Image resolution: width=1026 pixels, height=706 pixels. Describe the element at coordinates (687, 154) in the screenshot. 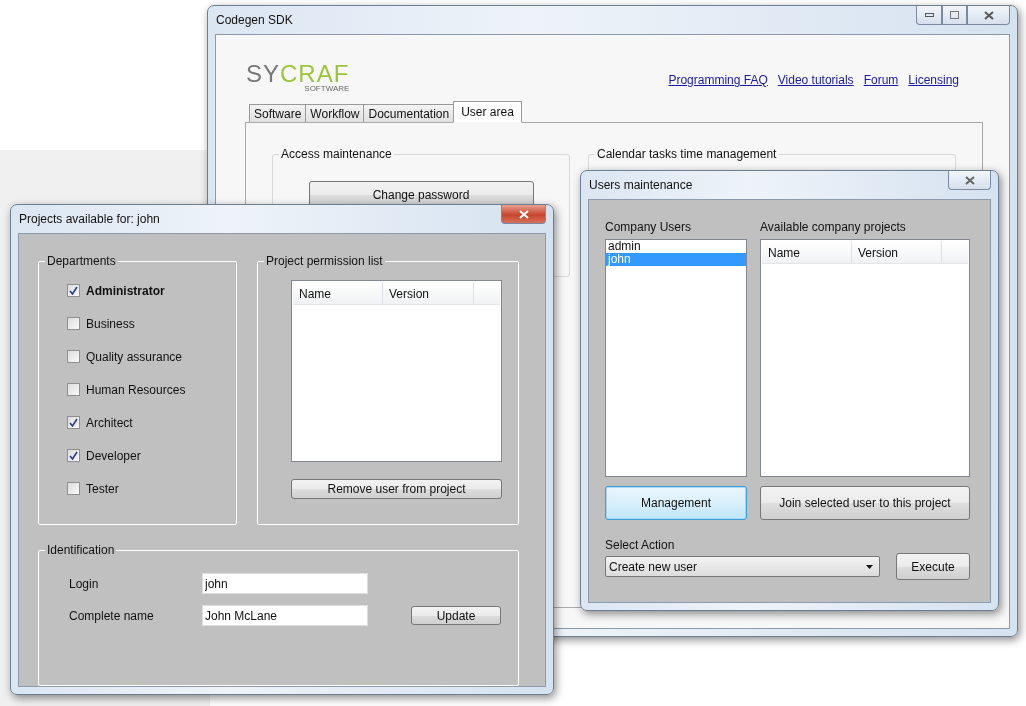

I see `group-title: Calendar tasks time management` at that location.